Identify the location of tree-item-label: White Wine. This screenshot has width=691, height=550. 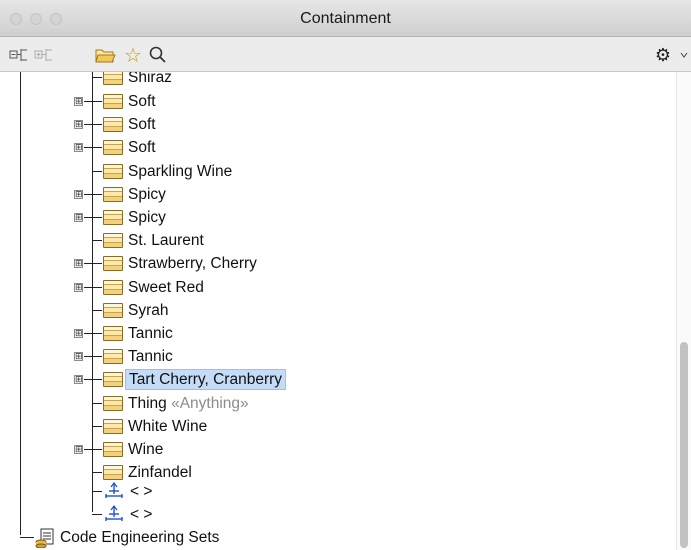
(167, 426).